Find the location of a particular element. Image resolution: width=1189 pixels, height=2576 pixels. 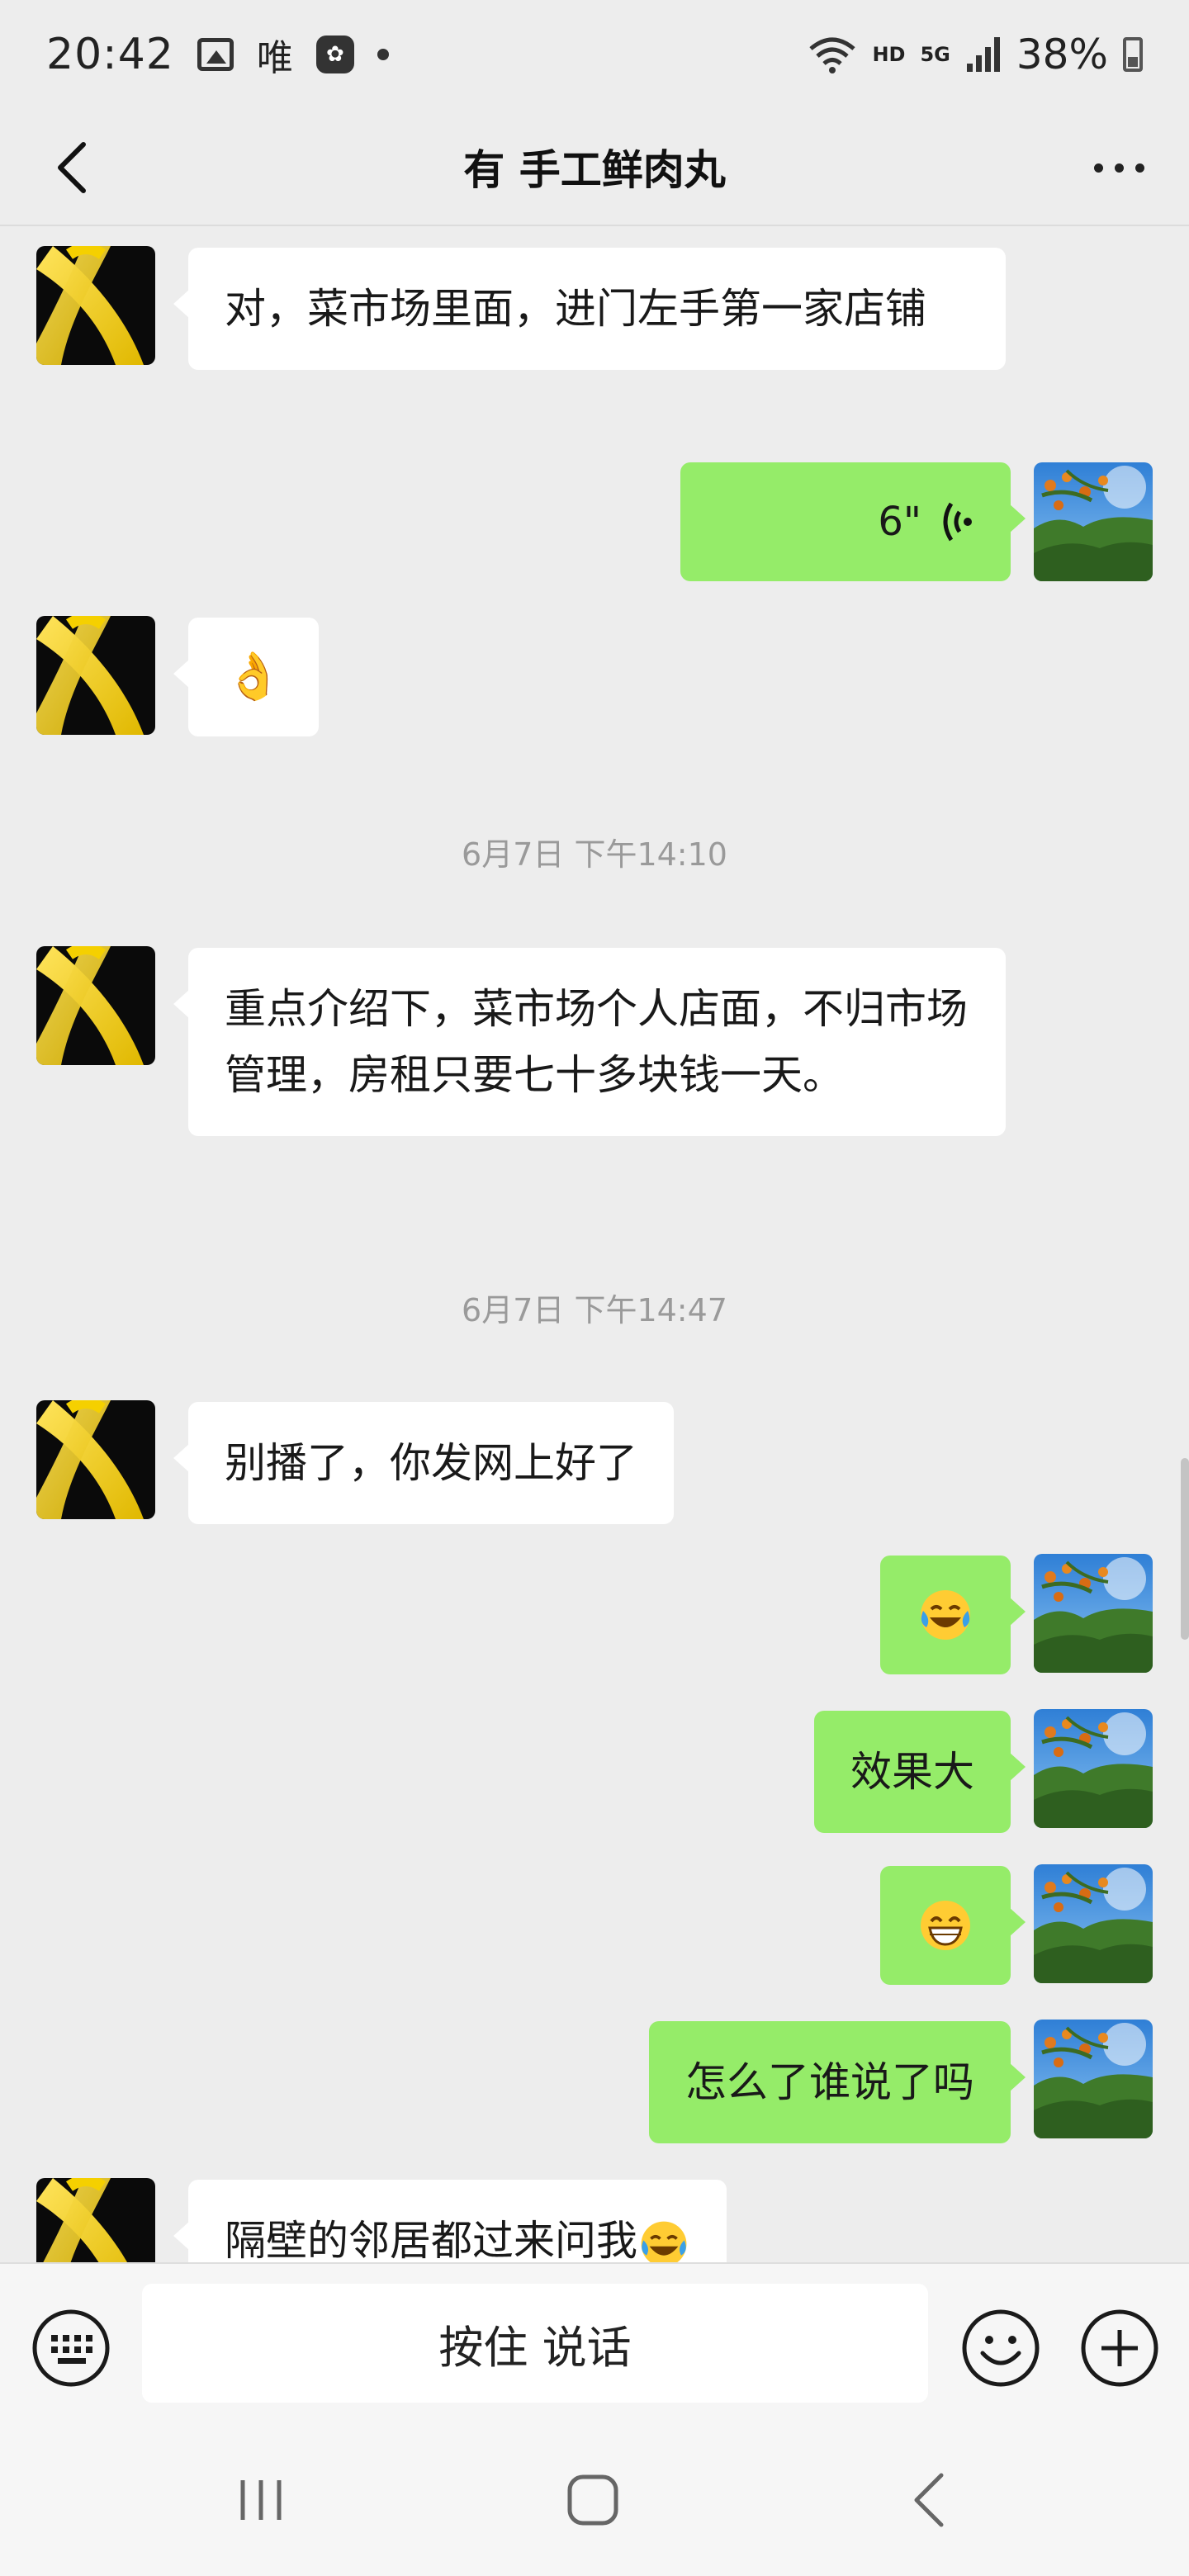

chat-title: 有 手工鲜肉丸 is located at coordinates (594, 170).